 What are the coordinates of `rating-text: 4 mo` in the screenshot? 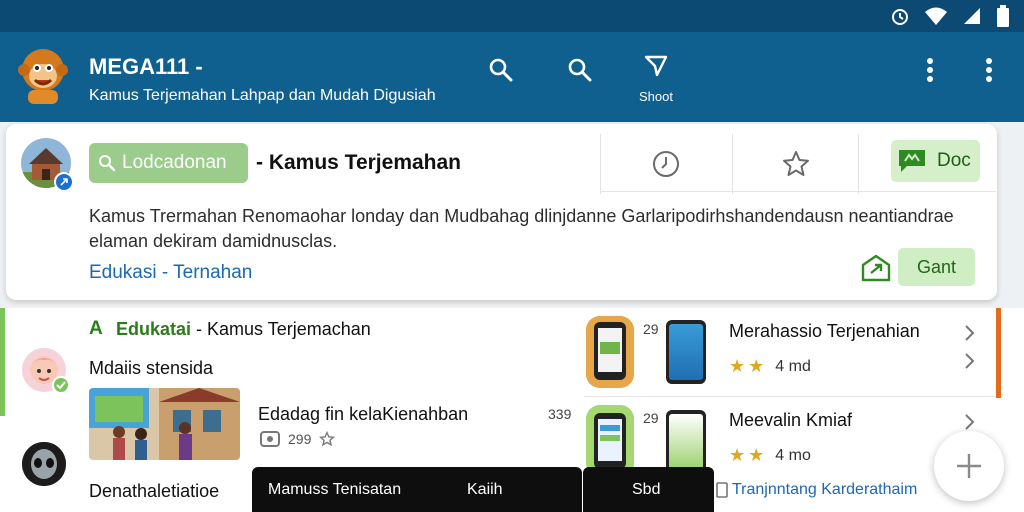 It's located at (793, 455).